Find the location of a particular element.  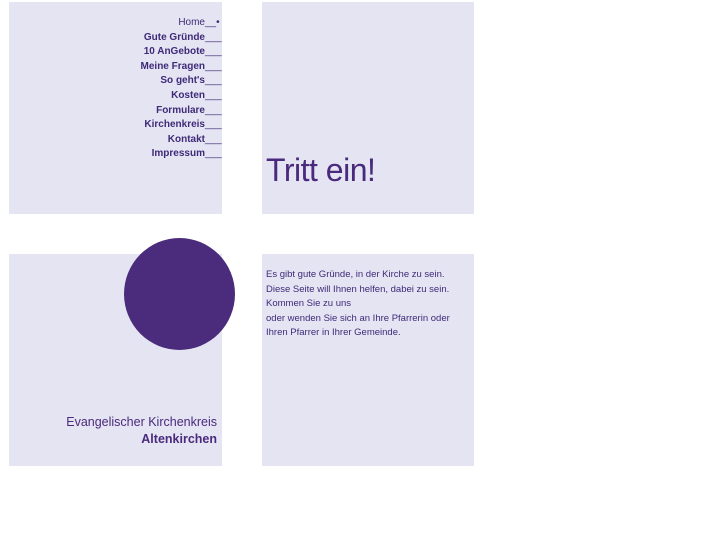

nav-item-label: Kosten is located at coordinates (188, 95).